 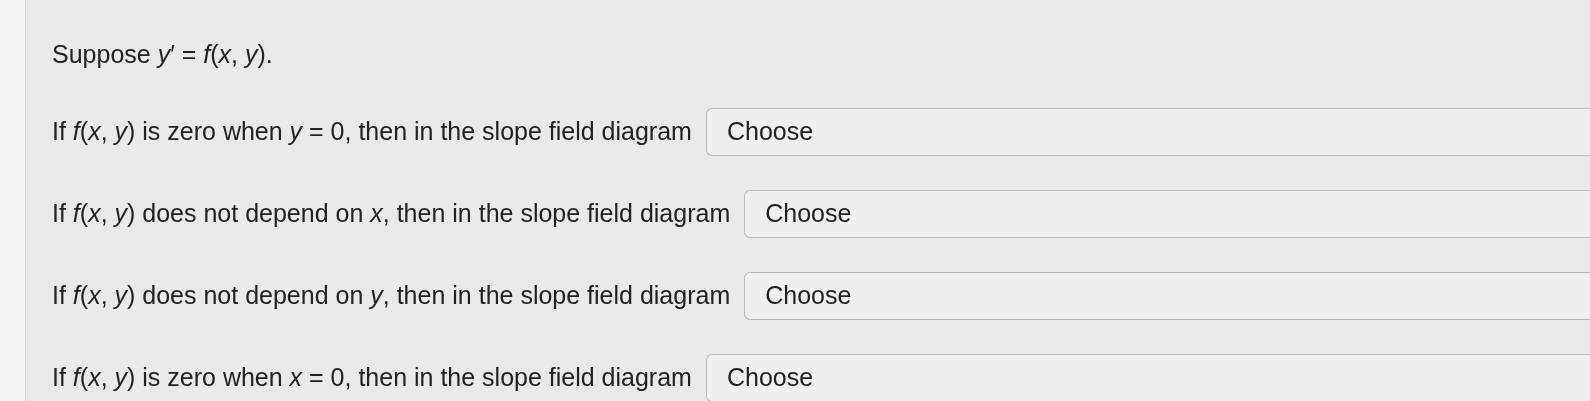 I want to click on question-text: If f(x, y) is zero when x = 0, then in the slope field diagram, so click(x=372, y=378).